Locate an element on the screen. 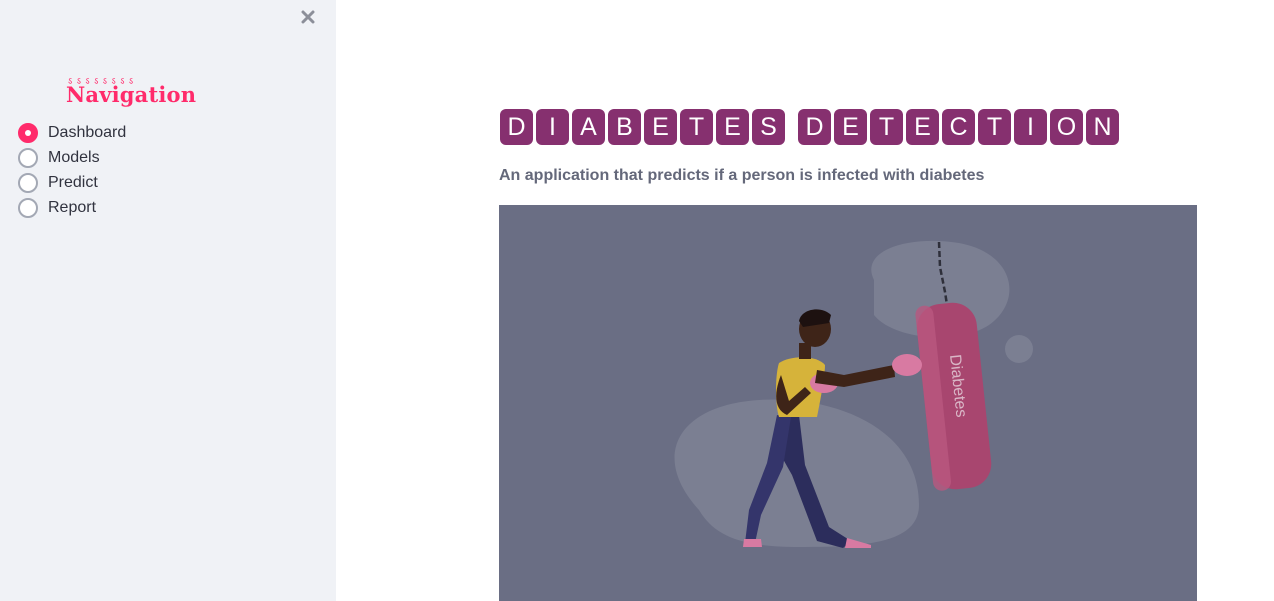  nav-option-label: Models is located at coordinates (74, 157).